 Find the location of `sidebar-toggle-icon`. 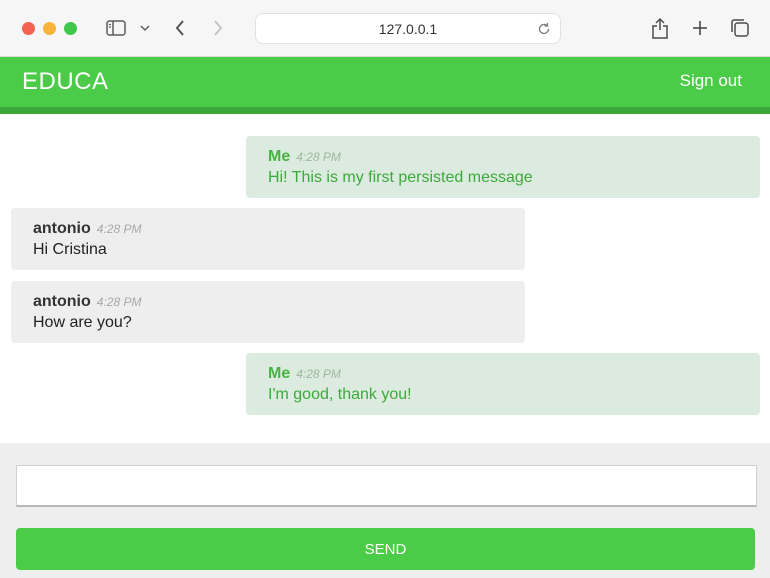

sidebar-toggle-icon is located at coordinates (116, 28).